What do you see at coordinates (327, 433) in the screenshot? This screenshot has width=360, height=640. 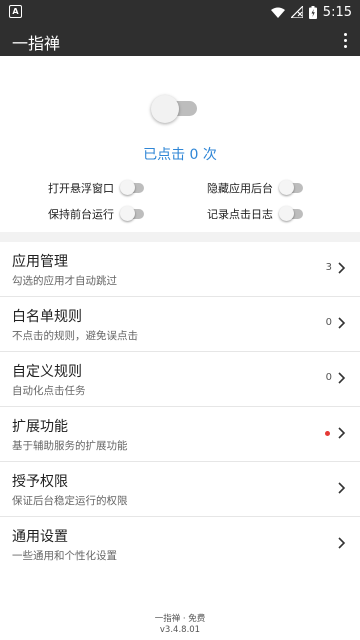 I see `new-badge-dot` at bounding box center [327, 433].